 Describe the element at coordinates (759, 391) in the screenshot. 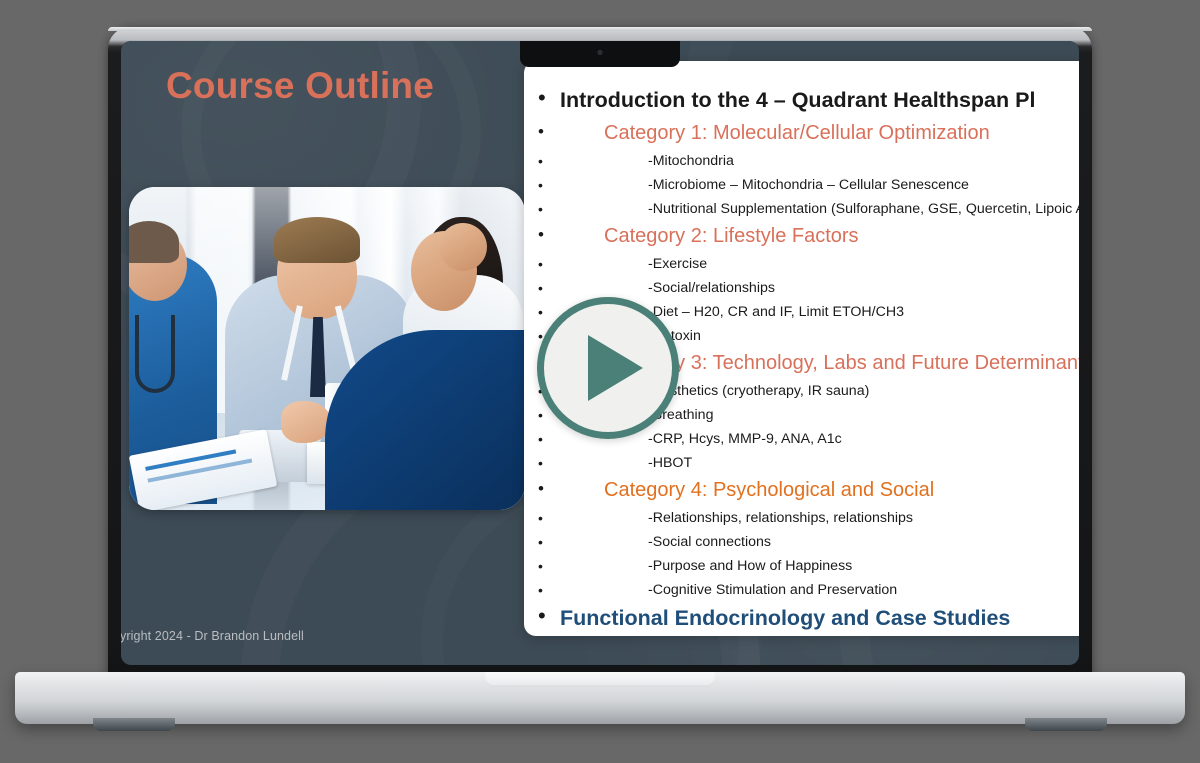

I see `outline-item-label: -Aesthetics (cryotherapy, IR sauna)` at that location.